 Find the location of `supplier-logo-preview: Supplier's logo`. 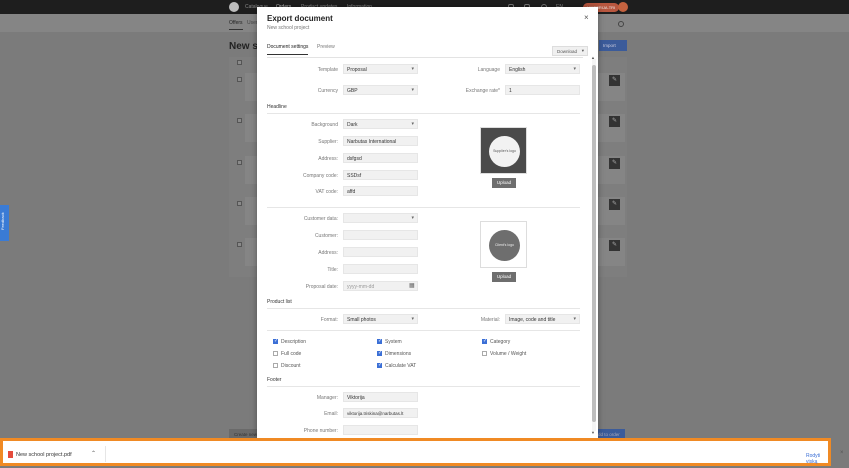

supplier-logo-preview: Supplier's logo is located at coordinates (503, 150).